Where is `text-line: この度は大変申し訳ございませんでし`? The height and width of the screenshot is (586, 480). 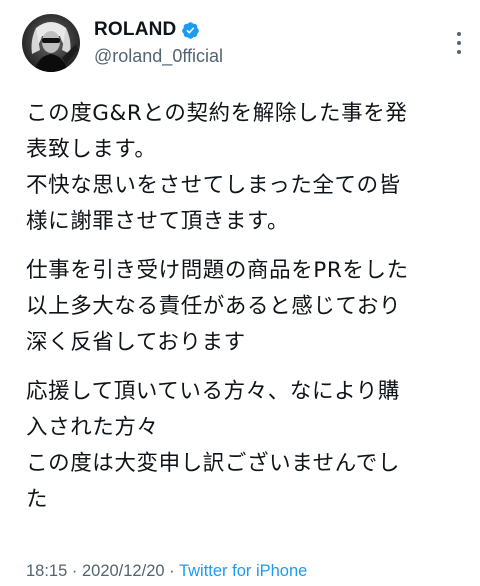
text-line: この度は大変申し訳ございませんでし is located at coordinates (213, 463).